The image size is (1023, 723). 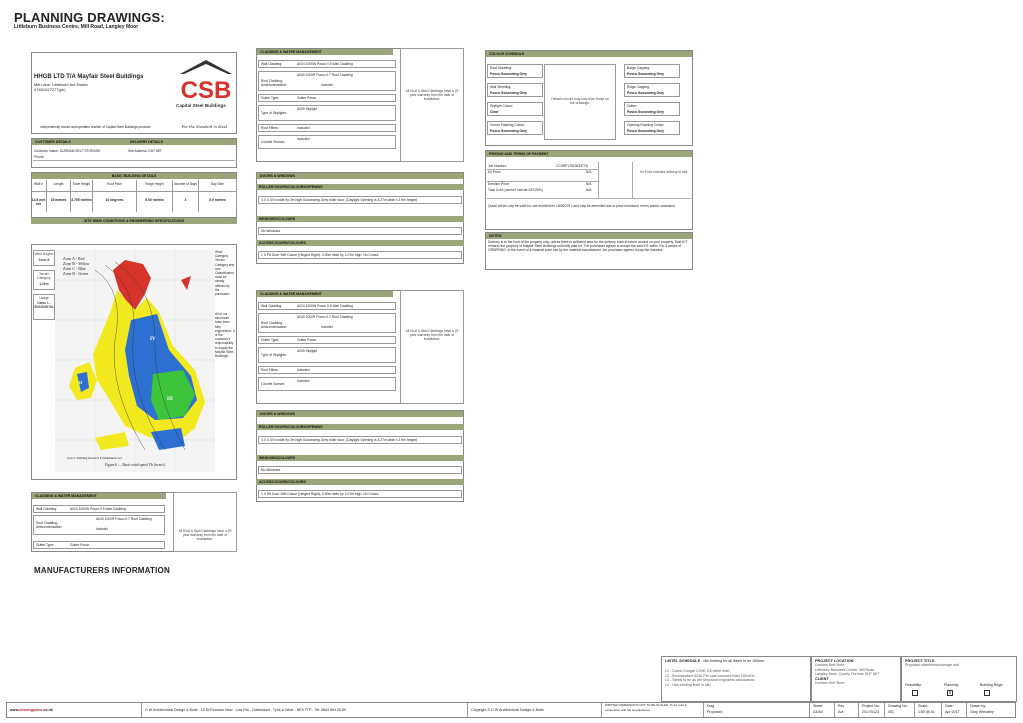 I want to click on gutter-row-3: Gutter Type: Gutter Posco, so click(x=99, y=545).